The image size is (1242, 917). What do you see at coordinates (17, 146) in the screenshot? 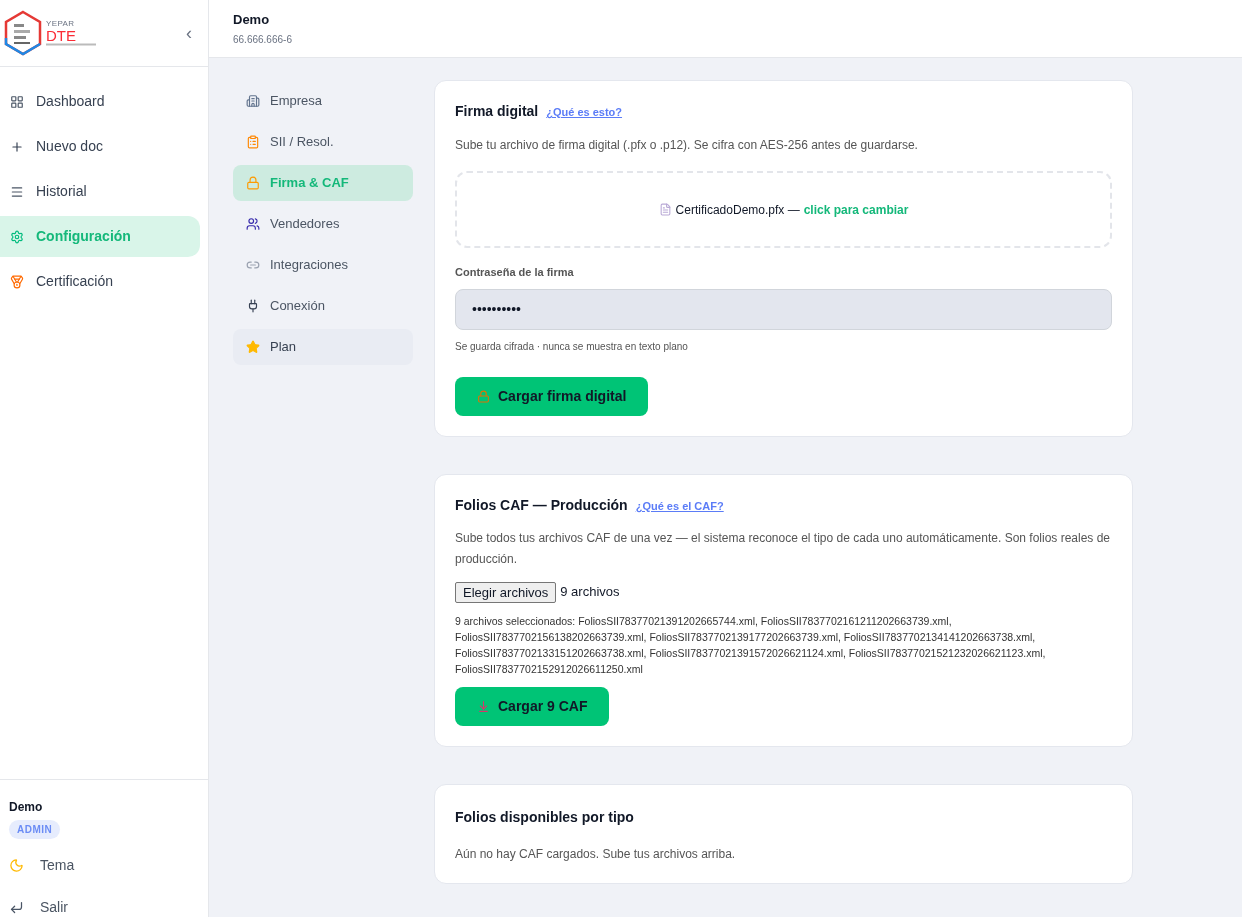
I see `plus-icon` at bounding box center [17, 146].